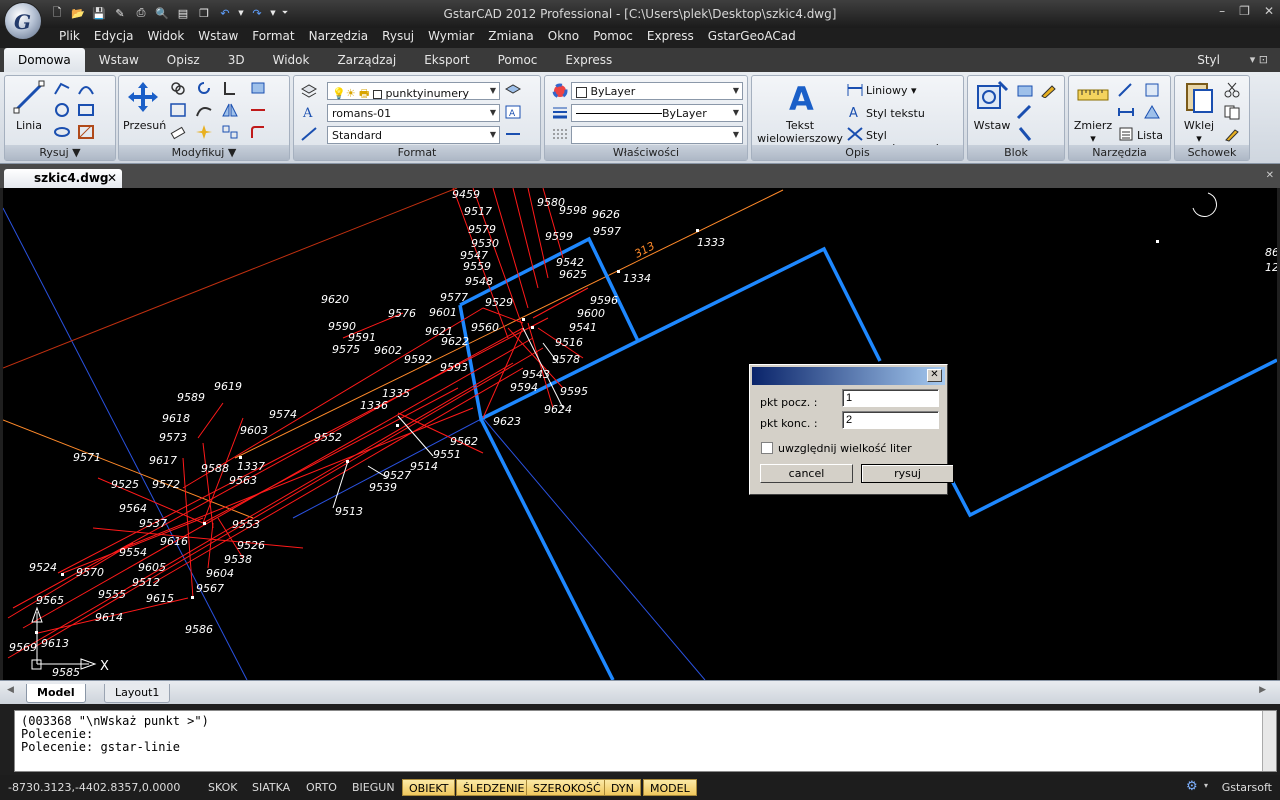  What do you see at coordinates (86, 132) in the screenshot?
I see `hatch-icon` at bounding box center [86, 132].